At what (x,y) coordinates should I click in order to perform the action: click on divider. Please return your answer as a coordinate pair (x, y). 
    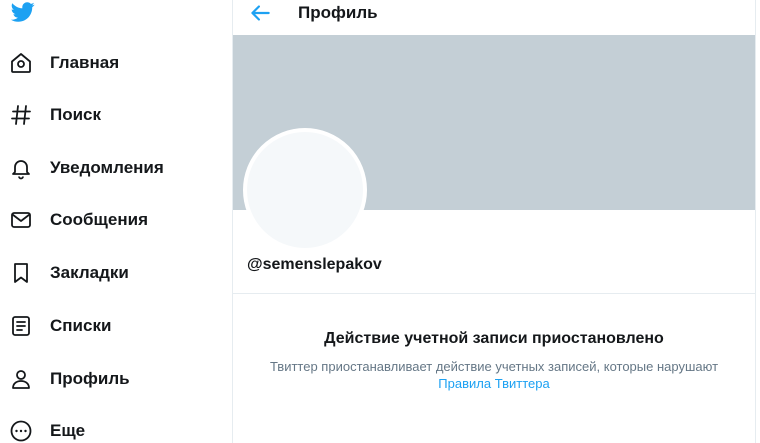
    Looking at the image, I should click on (494, 293).